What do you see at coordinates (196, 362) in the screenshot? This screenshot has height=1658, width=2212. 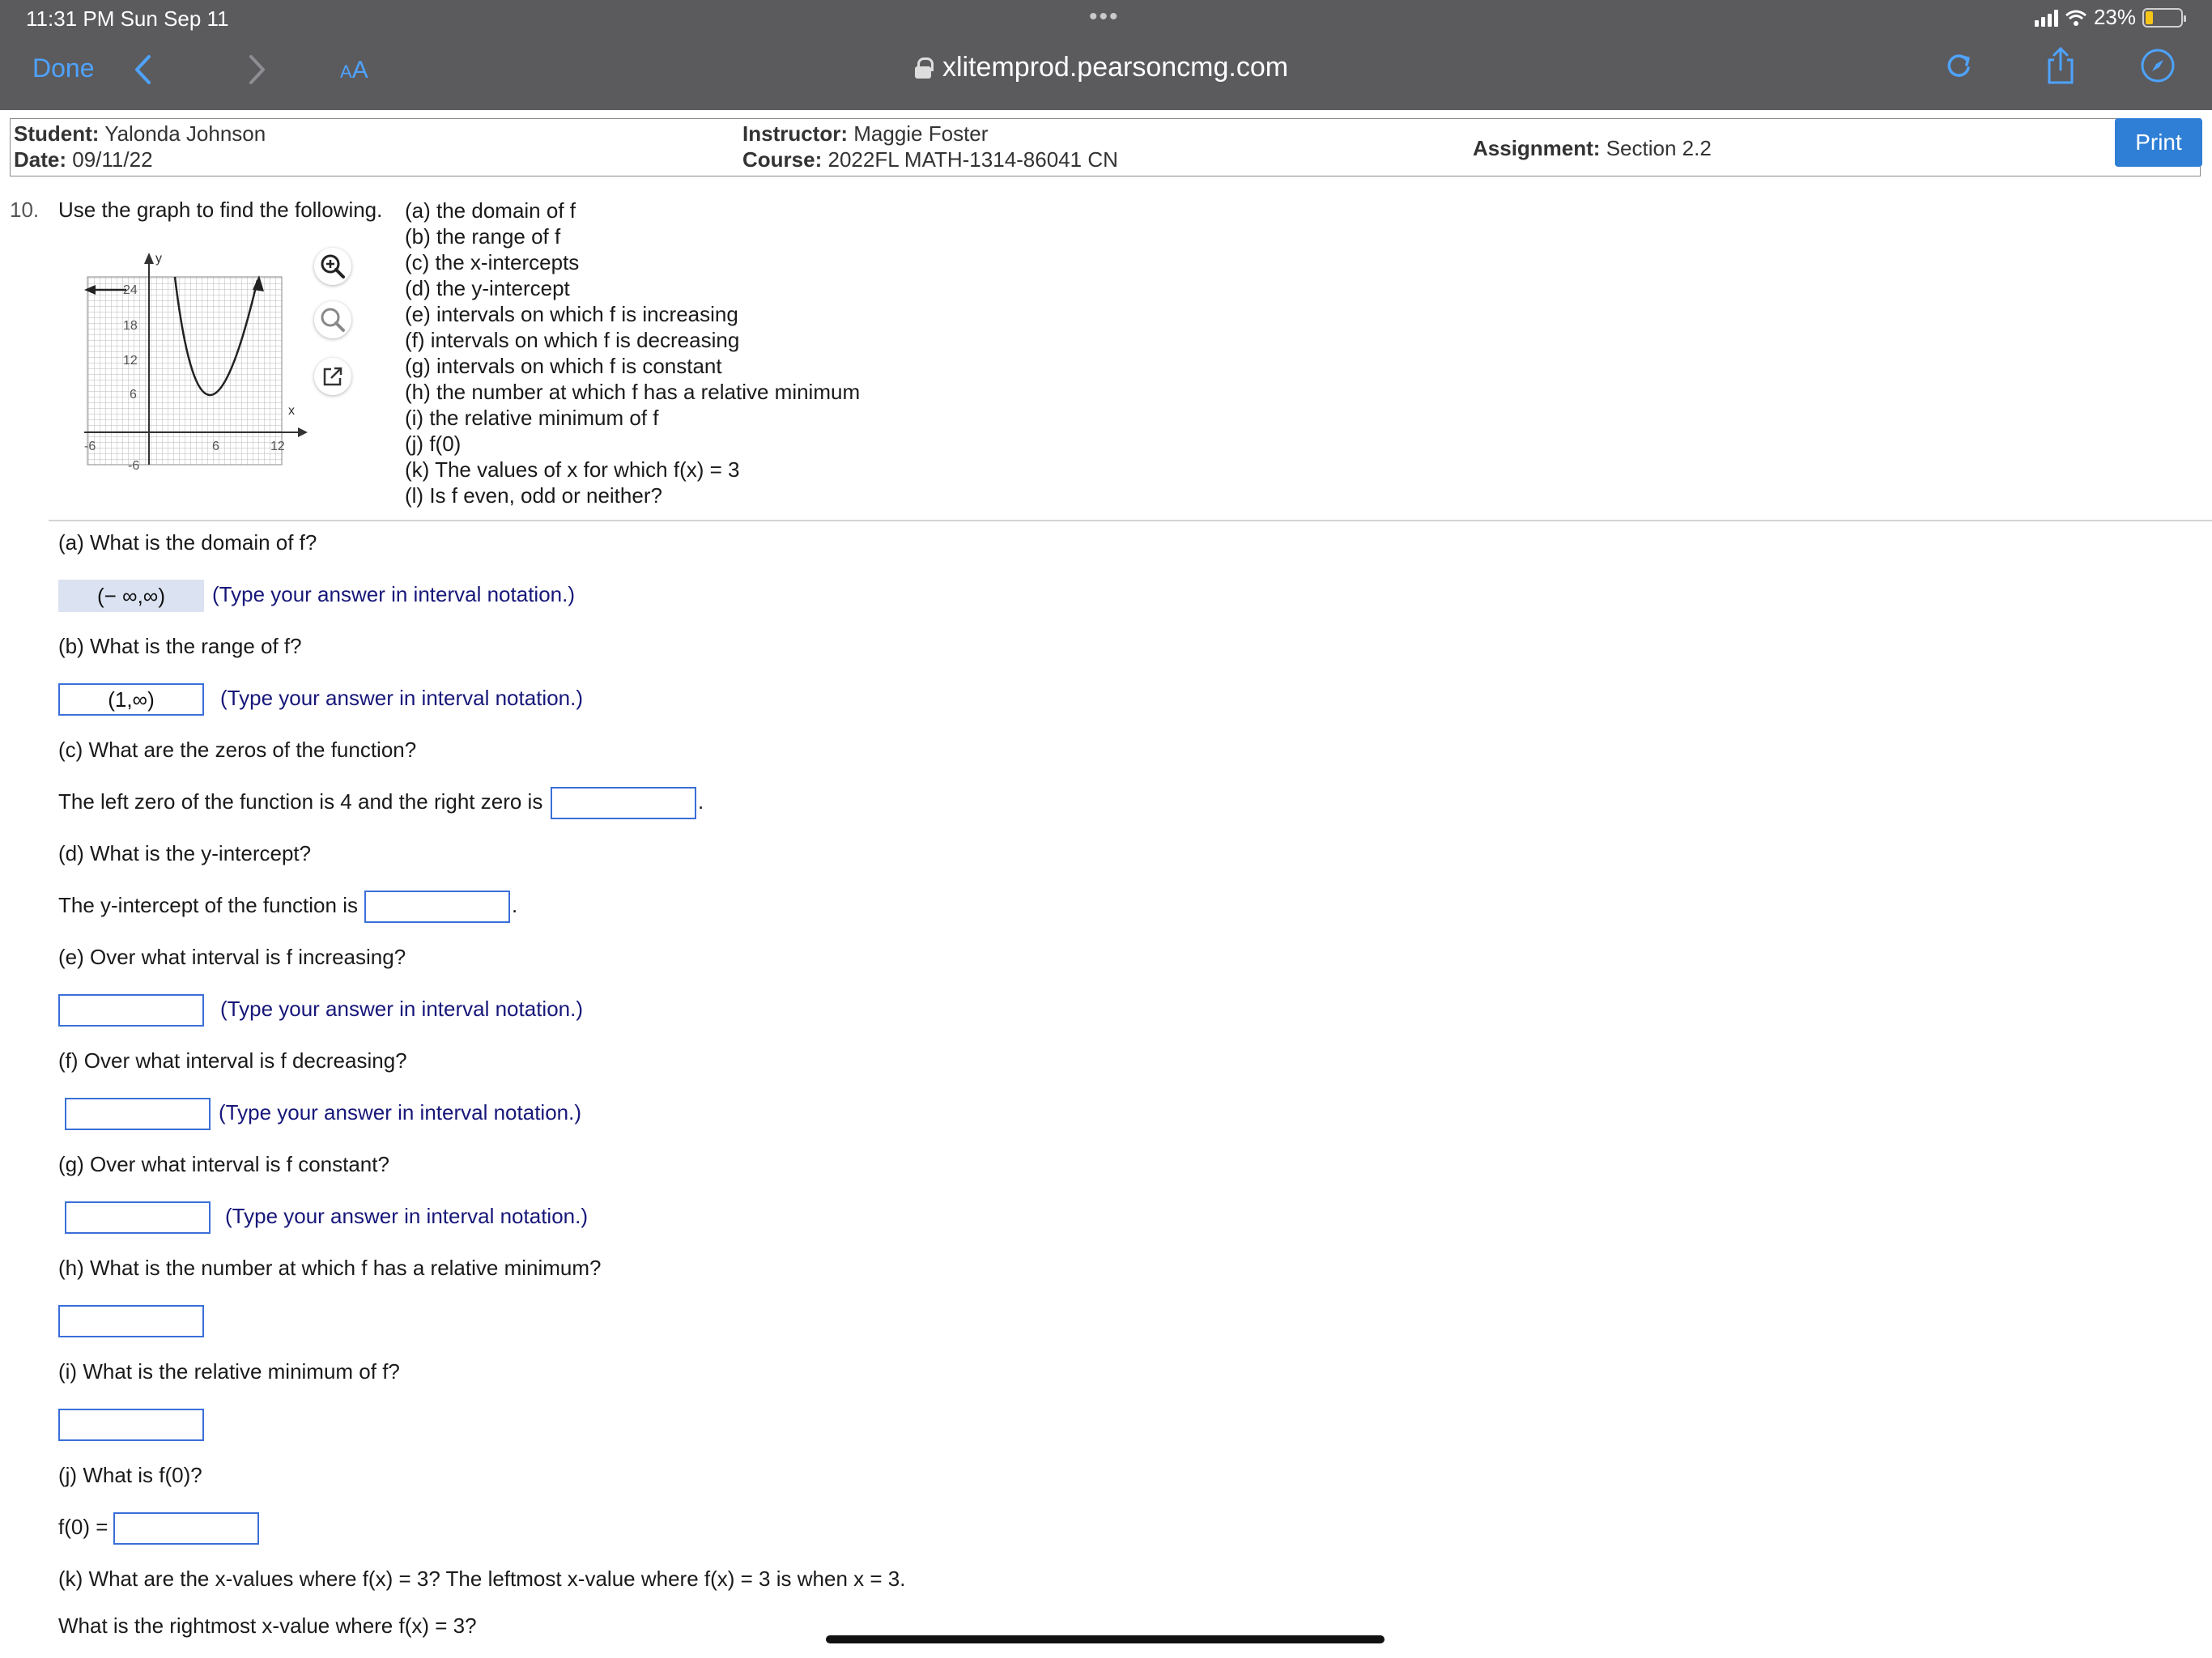 I see `function-graph: y x 24 18 12 6 -6 -6 6 12` at bounding box center [196, 362].